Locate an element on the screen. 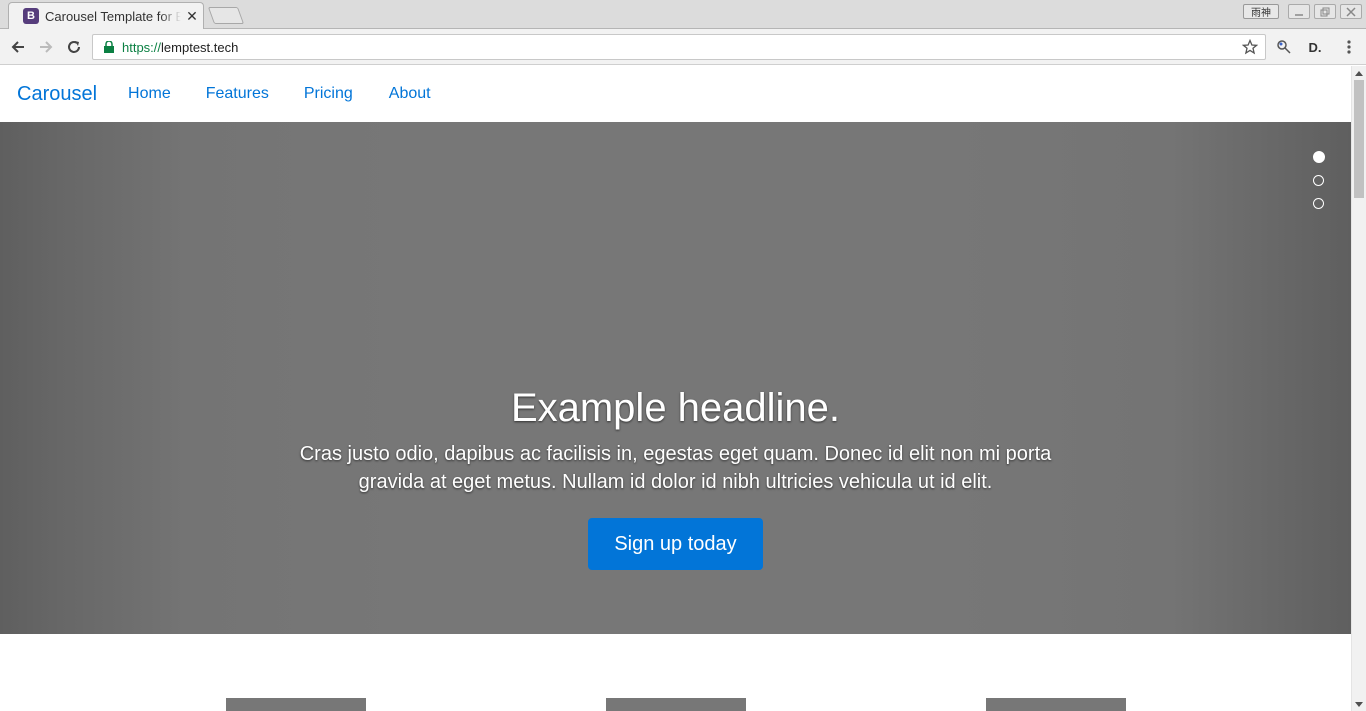 This screenshot has height=711, width=1366. address-bar: https://lemptest.tech is located at coordinates (679, 47).